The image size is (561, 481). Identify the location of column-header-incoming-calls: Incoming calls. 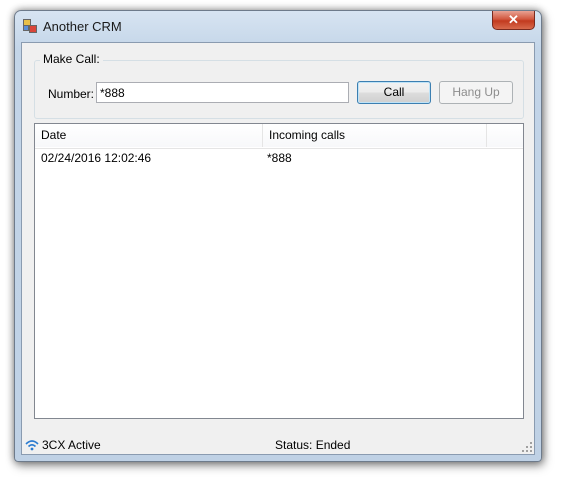
(375, 135).